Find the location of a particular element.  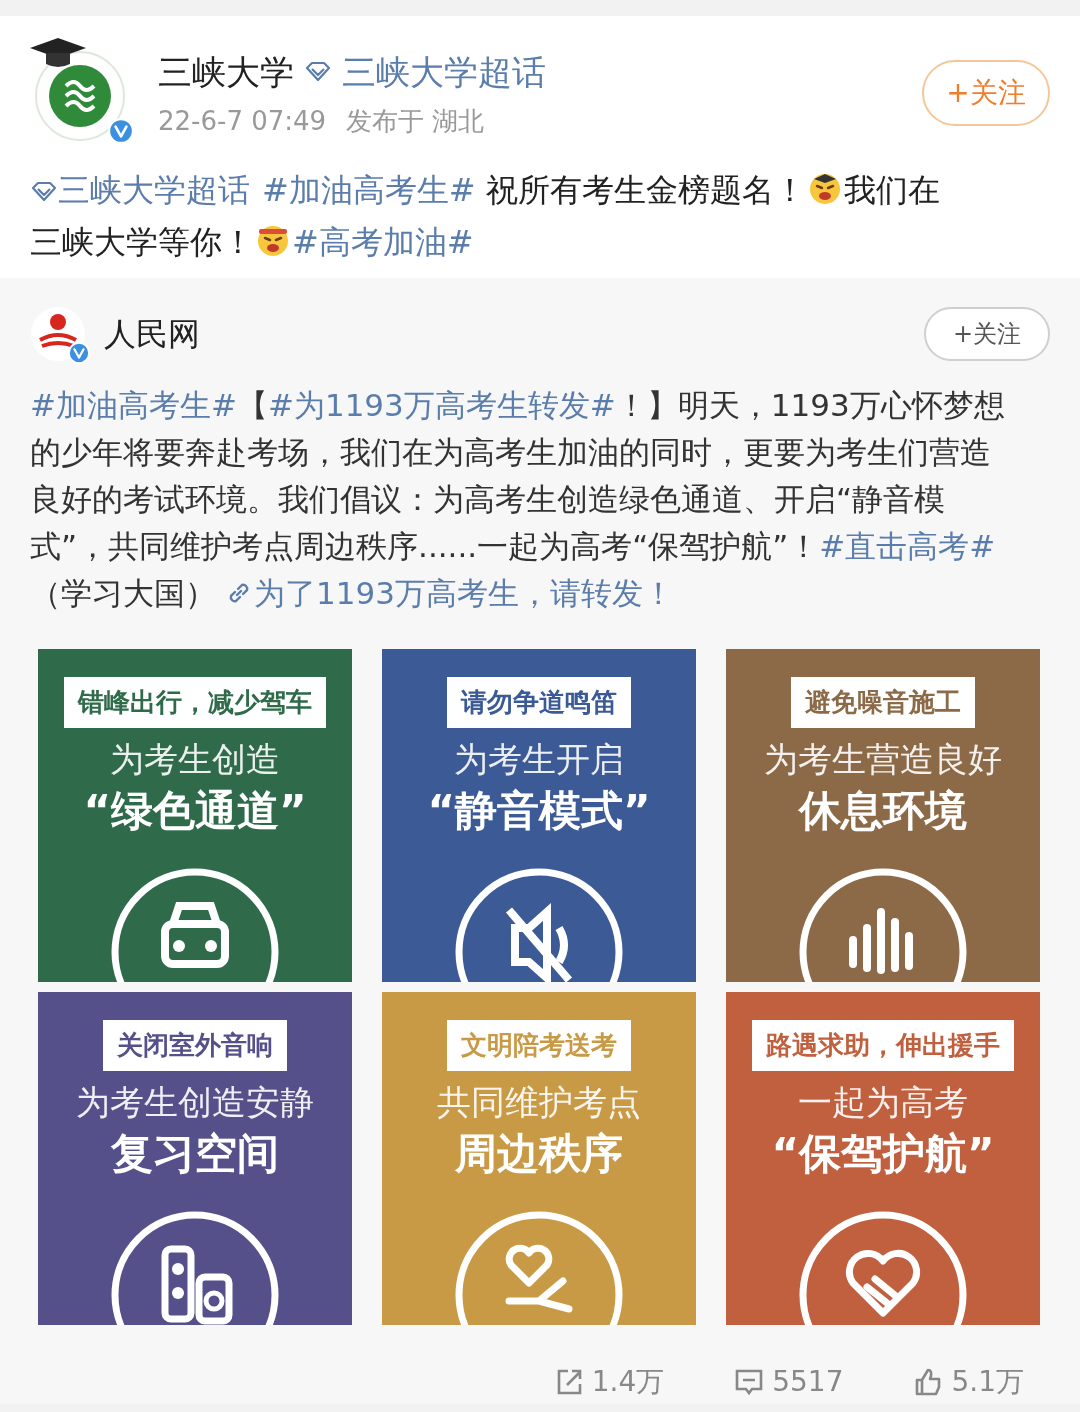

poster-title: “保驾护航” is located at coordinates (883, 1154).